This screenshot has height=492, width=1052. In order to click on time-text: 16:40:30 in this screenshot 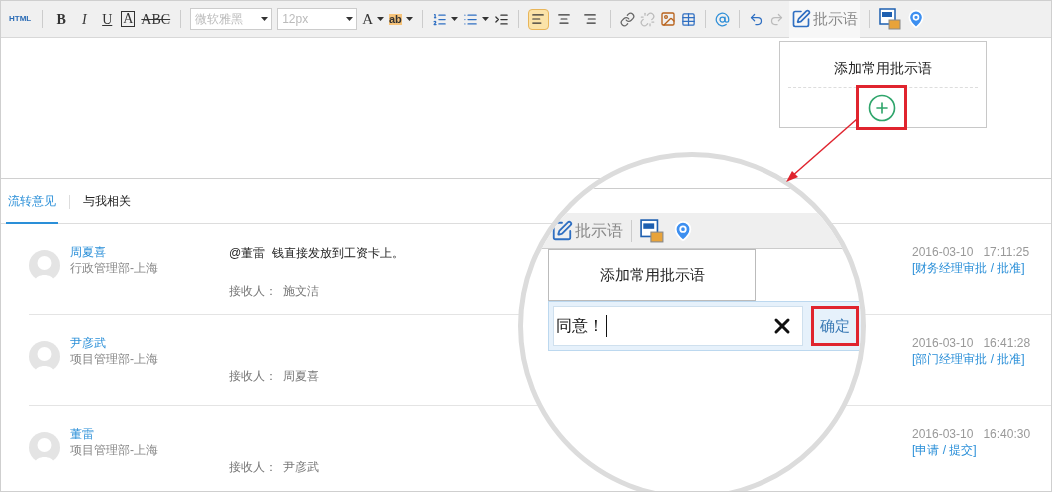, I will do `click(1007, 434)`.